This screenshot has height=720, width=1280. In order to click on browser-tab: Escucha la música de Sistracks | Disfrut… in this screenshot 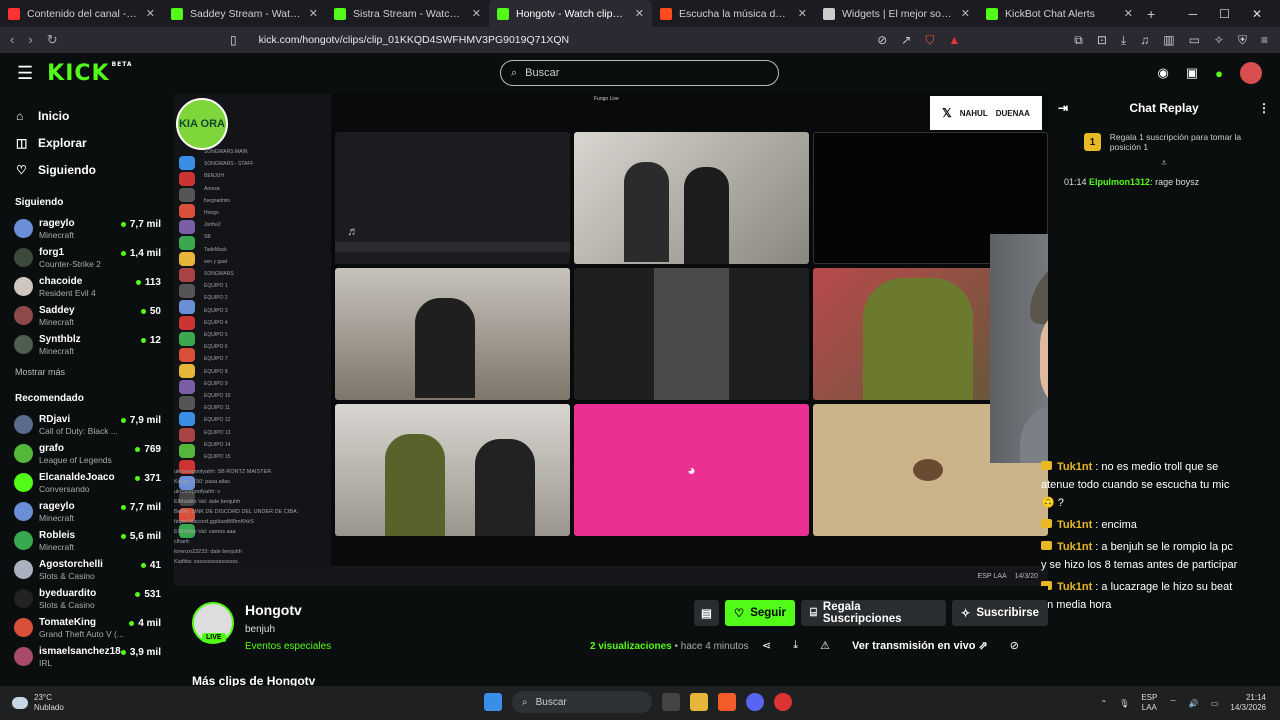, I will do `click(733, 13)`.